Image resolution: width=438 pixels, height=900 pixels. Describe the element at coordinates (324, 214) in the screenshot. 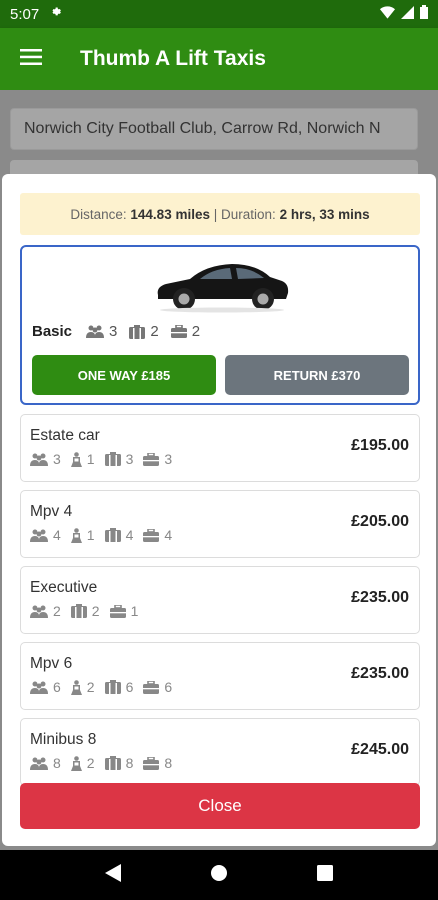

I see `duration-value: 2 hrs, 33 mins` at that location.